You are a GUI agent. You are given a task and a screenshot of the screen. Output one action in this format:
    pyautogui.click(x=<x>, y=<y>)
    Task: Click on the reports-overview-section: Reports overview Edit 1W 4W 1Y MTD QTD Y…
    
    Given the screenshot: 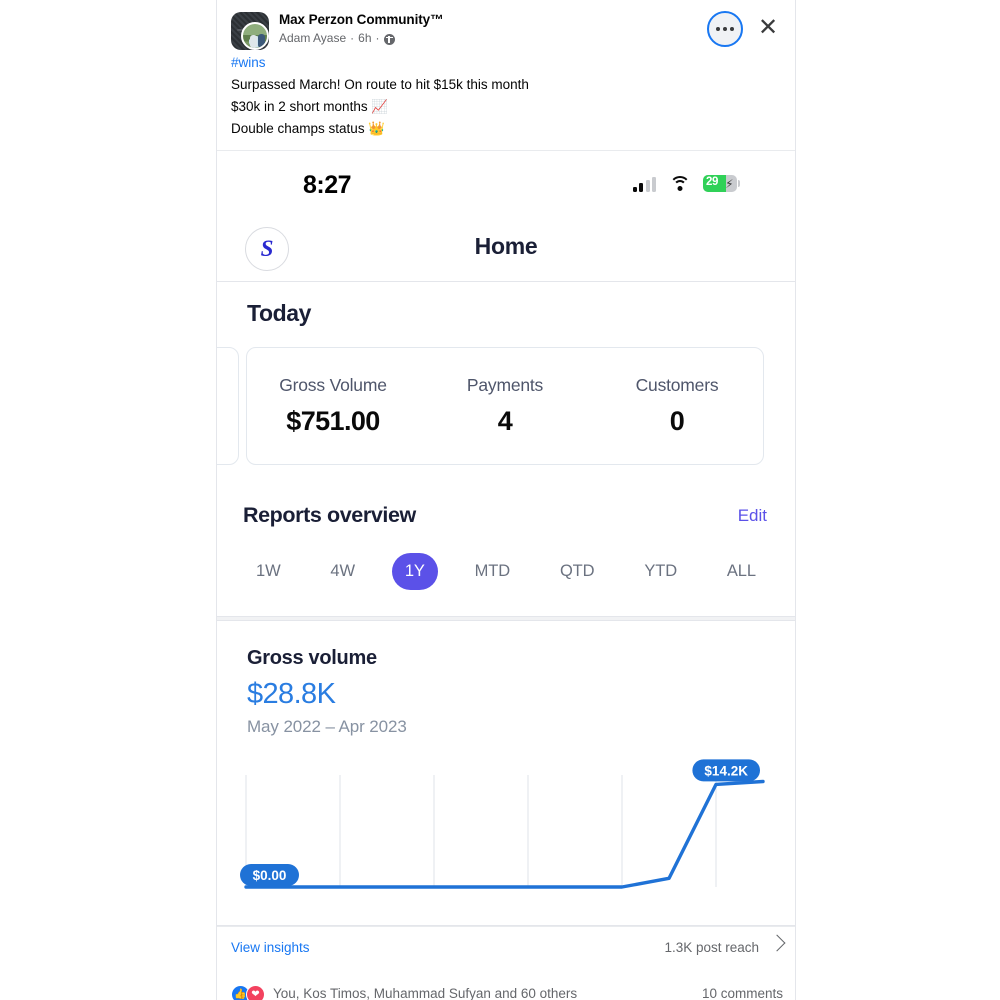 What is the action you would take?
    pyautogui.click(x=506, y=553)
    